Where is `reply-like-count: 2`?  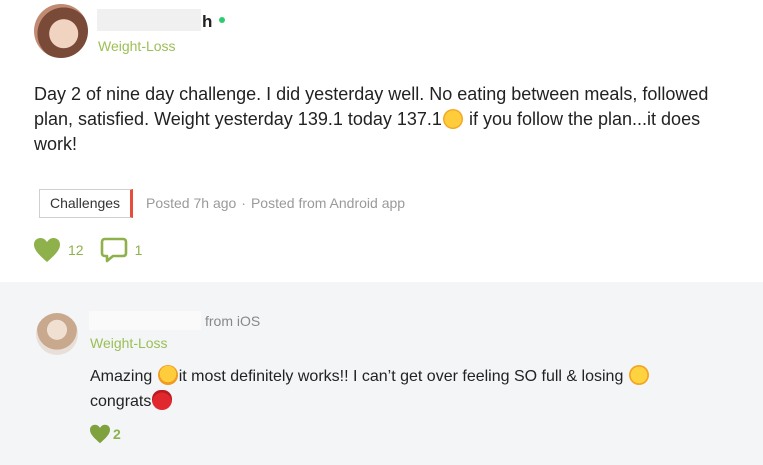 reply-like-count: 2 is located at coordinates (117, 434).